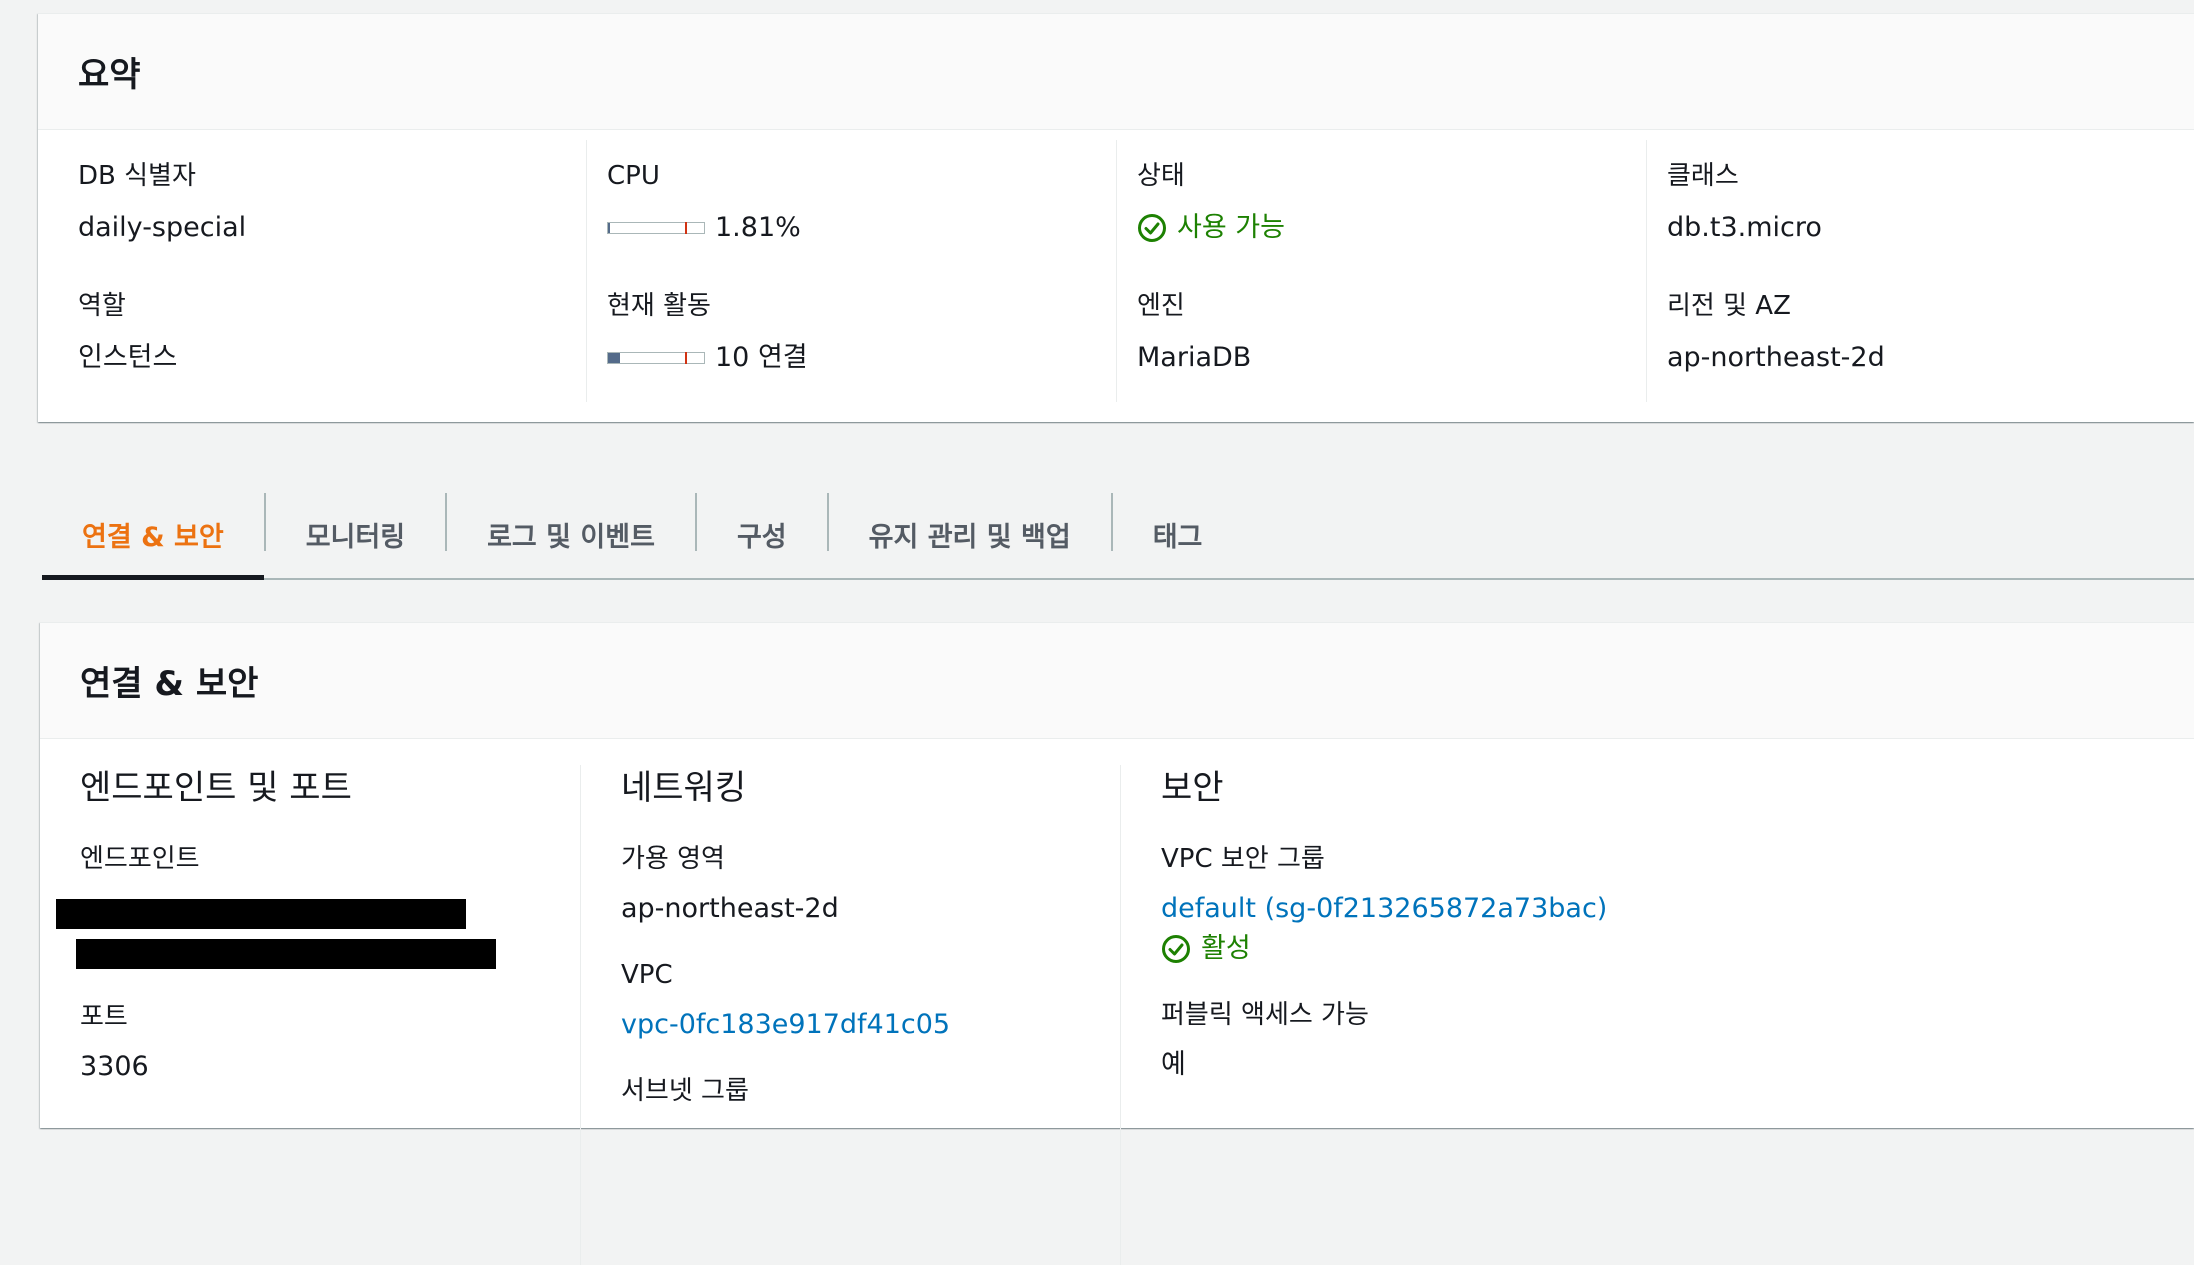 Image resolution: width=2194 pixels, height=1265 pixels. What do you see at coordinates (656, 228) in the screenshot?
I see `cpu-meter` at bounding box center [656, 228].